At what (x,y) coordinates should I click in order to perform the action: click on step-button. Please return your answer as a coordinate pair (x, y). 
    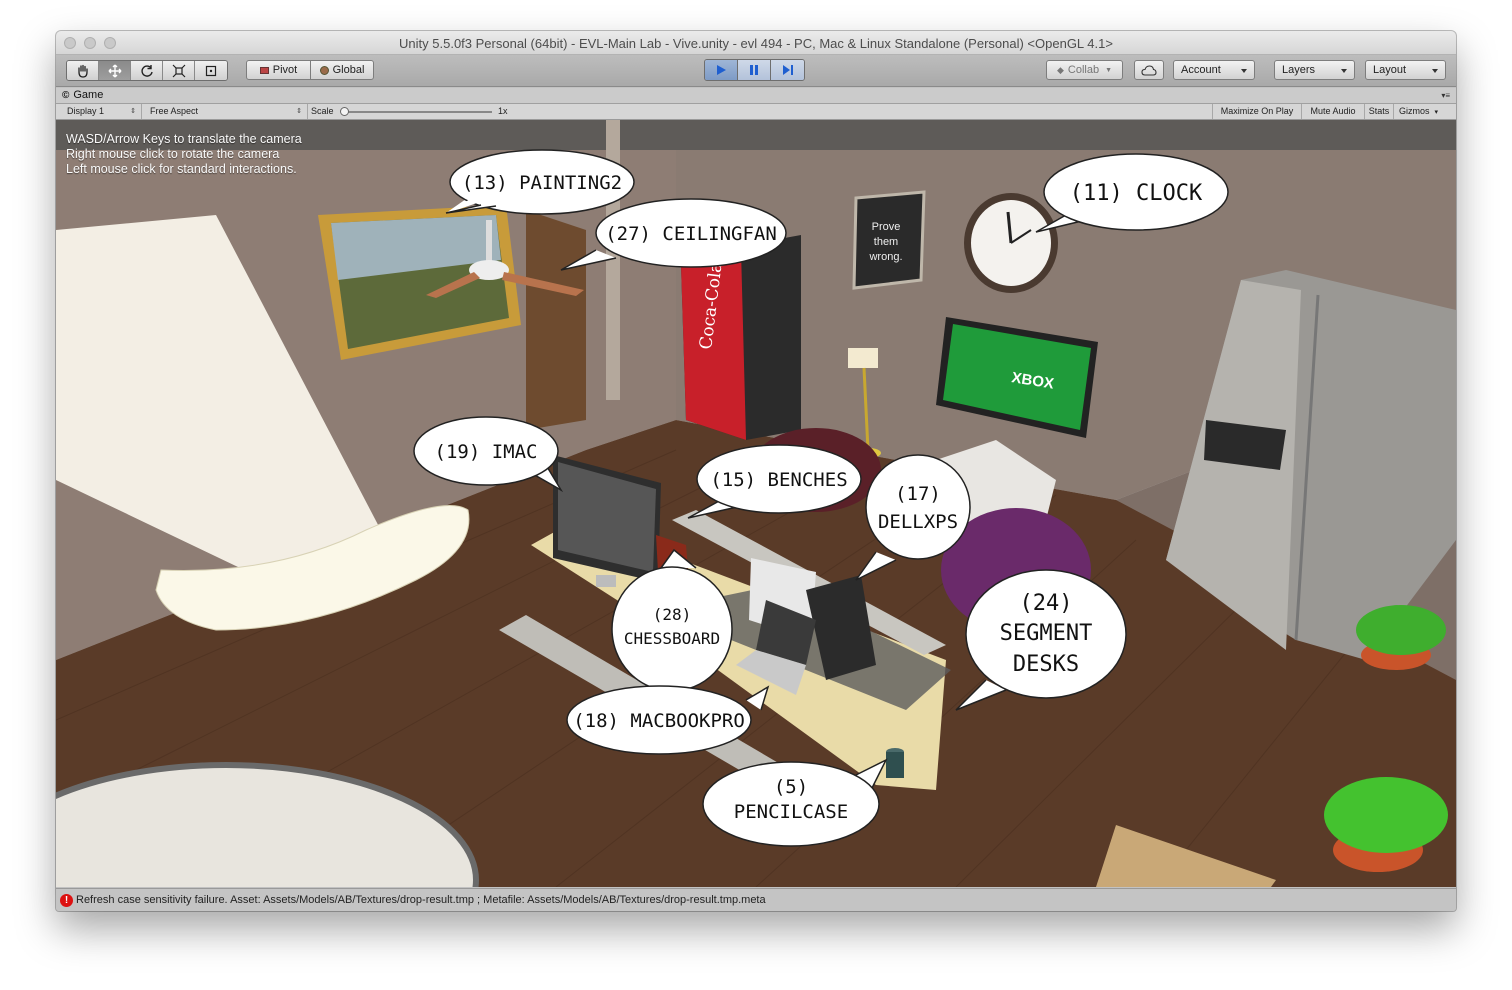
    Looking at the image, I should click on (787, 70).